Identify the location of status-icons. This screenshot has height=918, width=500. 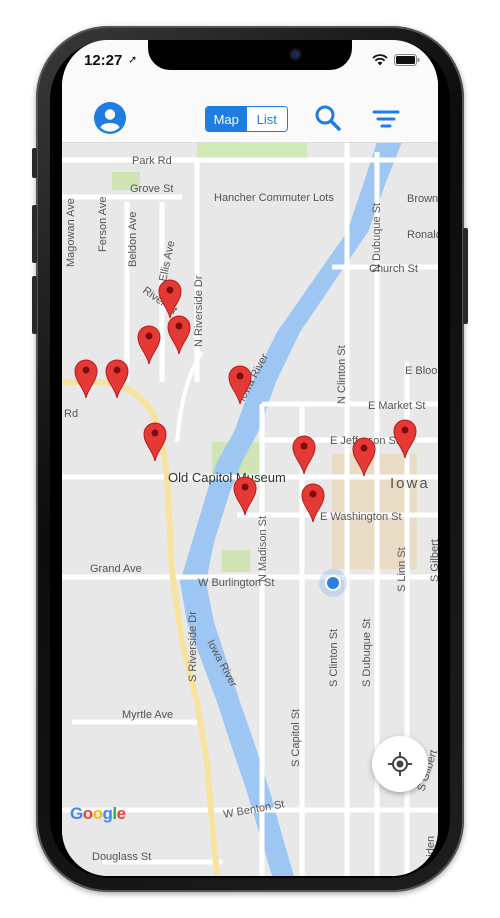
(396, 60).